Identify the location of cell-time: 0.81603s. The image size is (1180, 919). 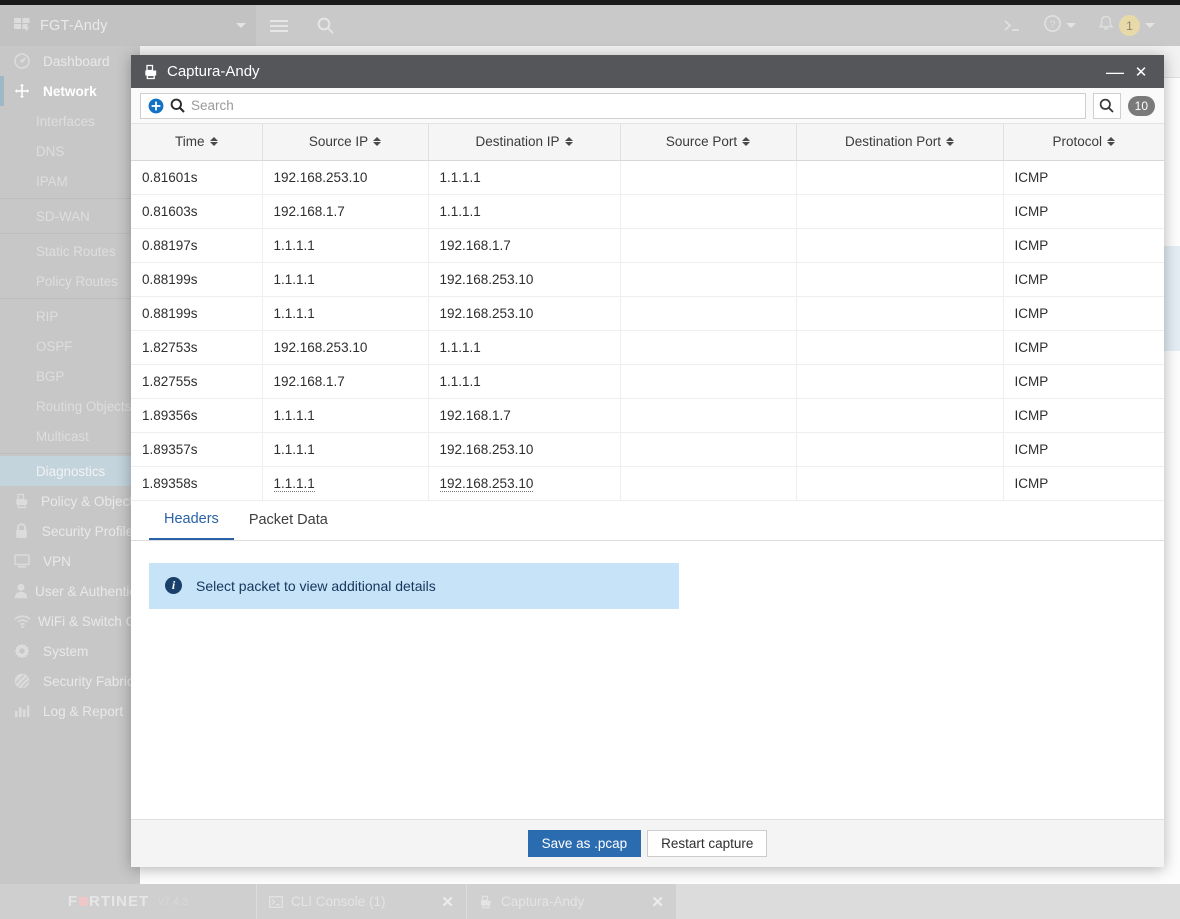
(197, 211).